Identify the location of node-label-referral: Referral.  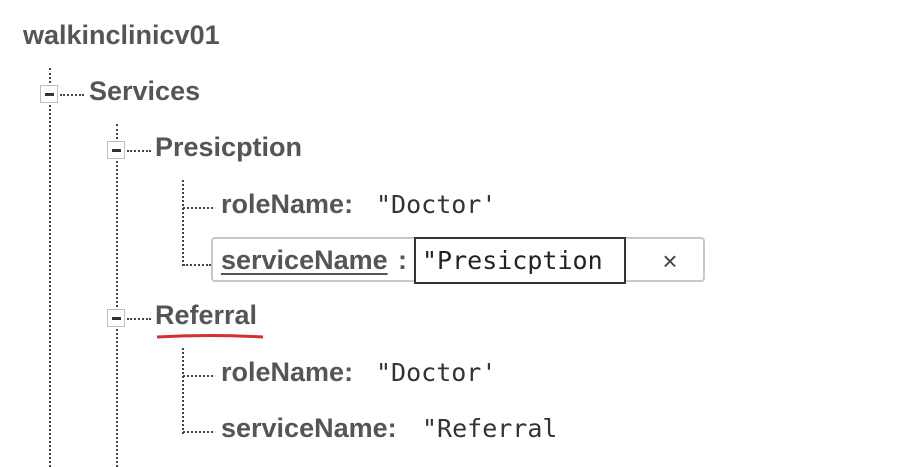
(206, 315).